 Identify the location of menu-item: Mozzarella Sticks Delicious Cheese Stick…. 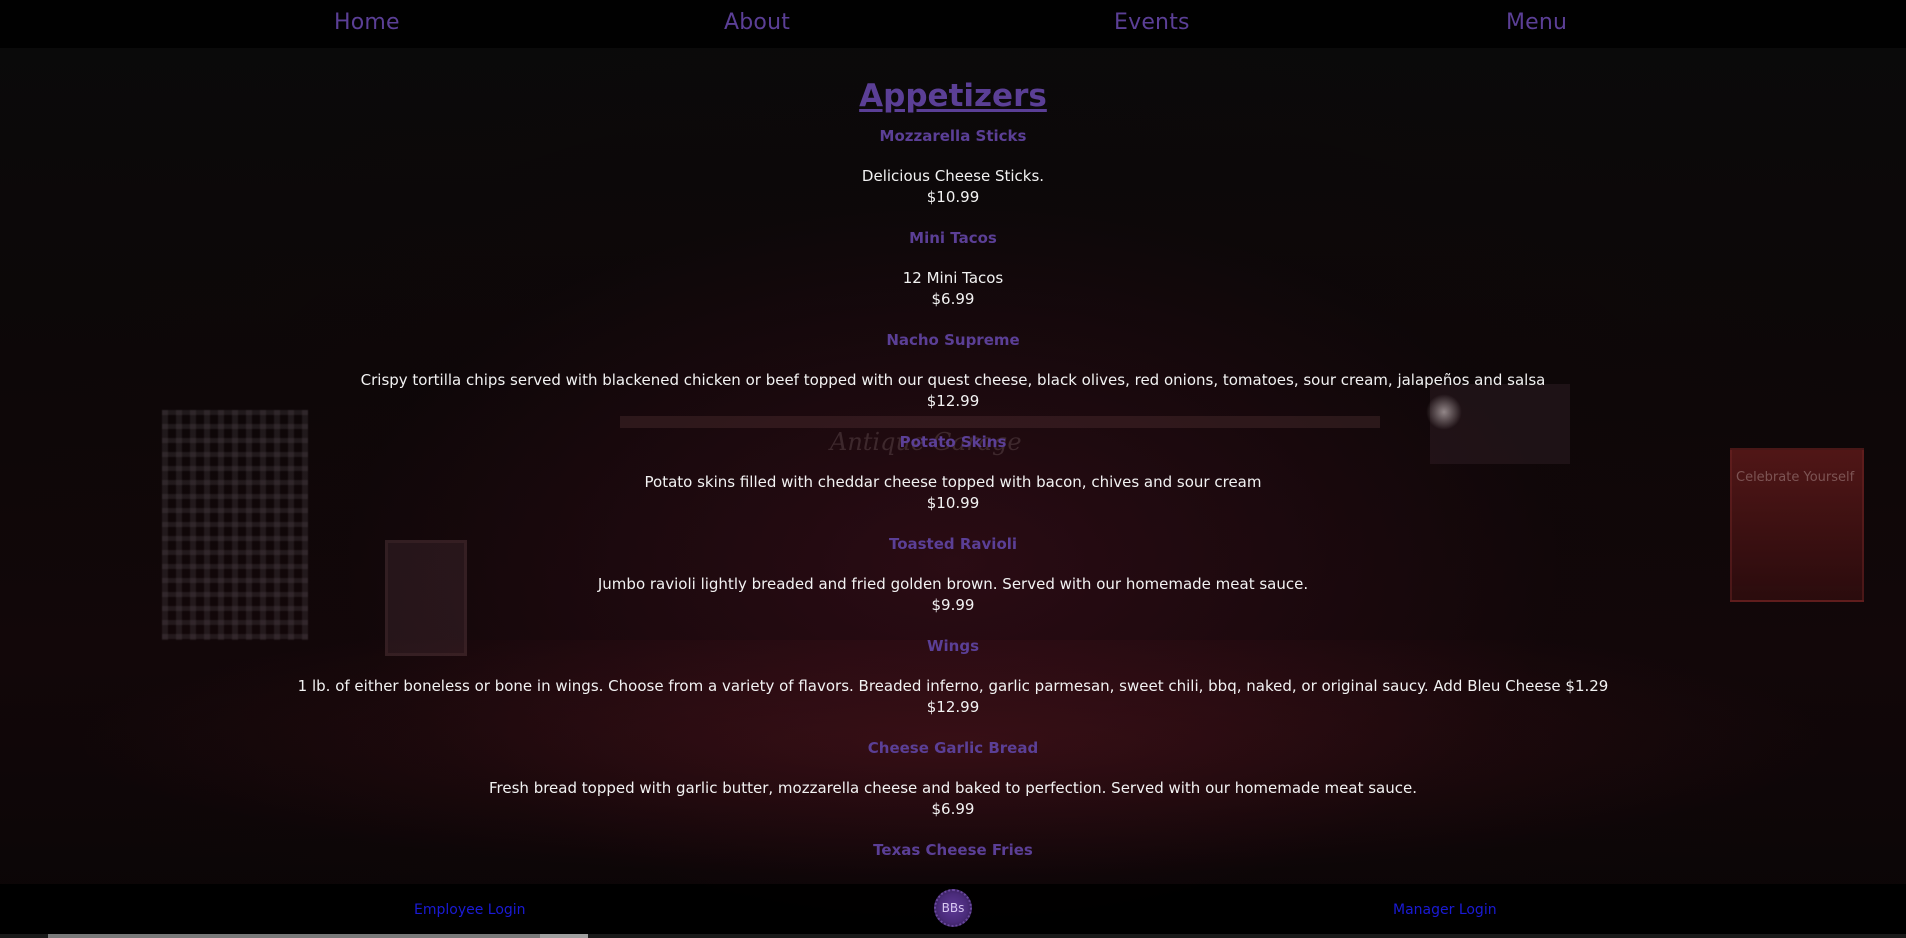
(953, 167).